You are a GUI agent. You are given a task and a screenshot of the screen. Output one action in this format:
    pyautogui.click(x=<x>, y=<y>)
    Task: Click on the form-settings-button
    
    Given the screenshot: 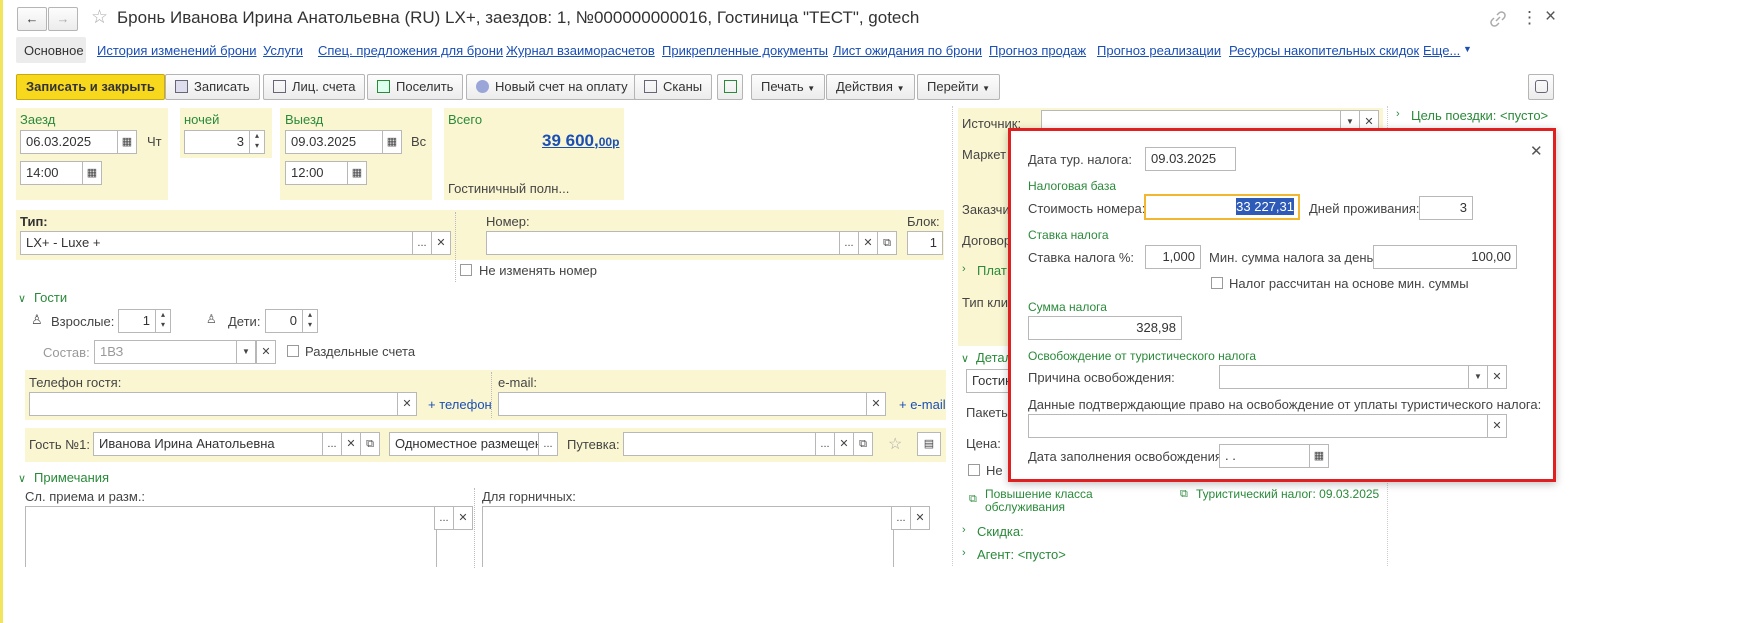 What is the action you would take?
    pyautogui.click(x=1541, y=87)
    